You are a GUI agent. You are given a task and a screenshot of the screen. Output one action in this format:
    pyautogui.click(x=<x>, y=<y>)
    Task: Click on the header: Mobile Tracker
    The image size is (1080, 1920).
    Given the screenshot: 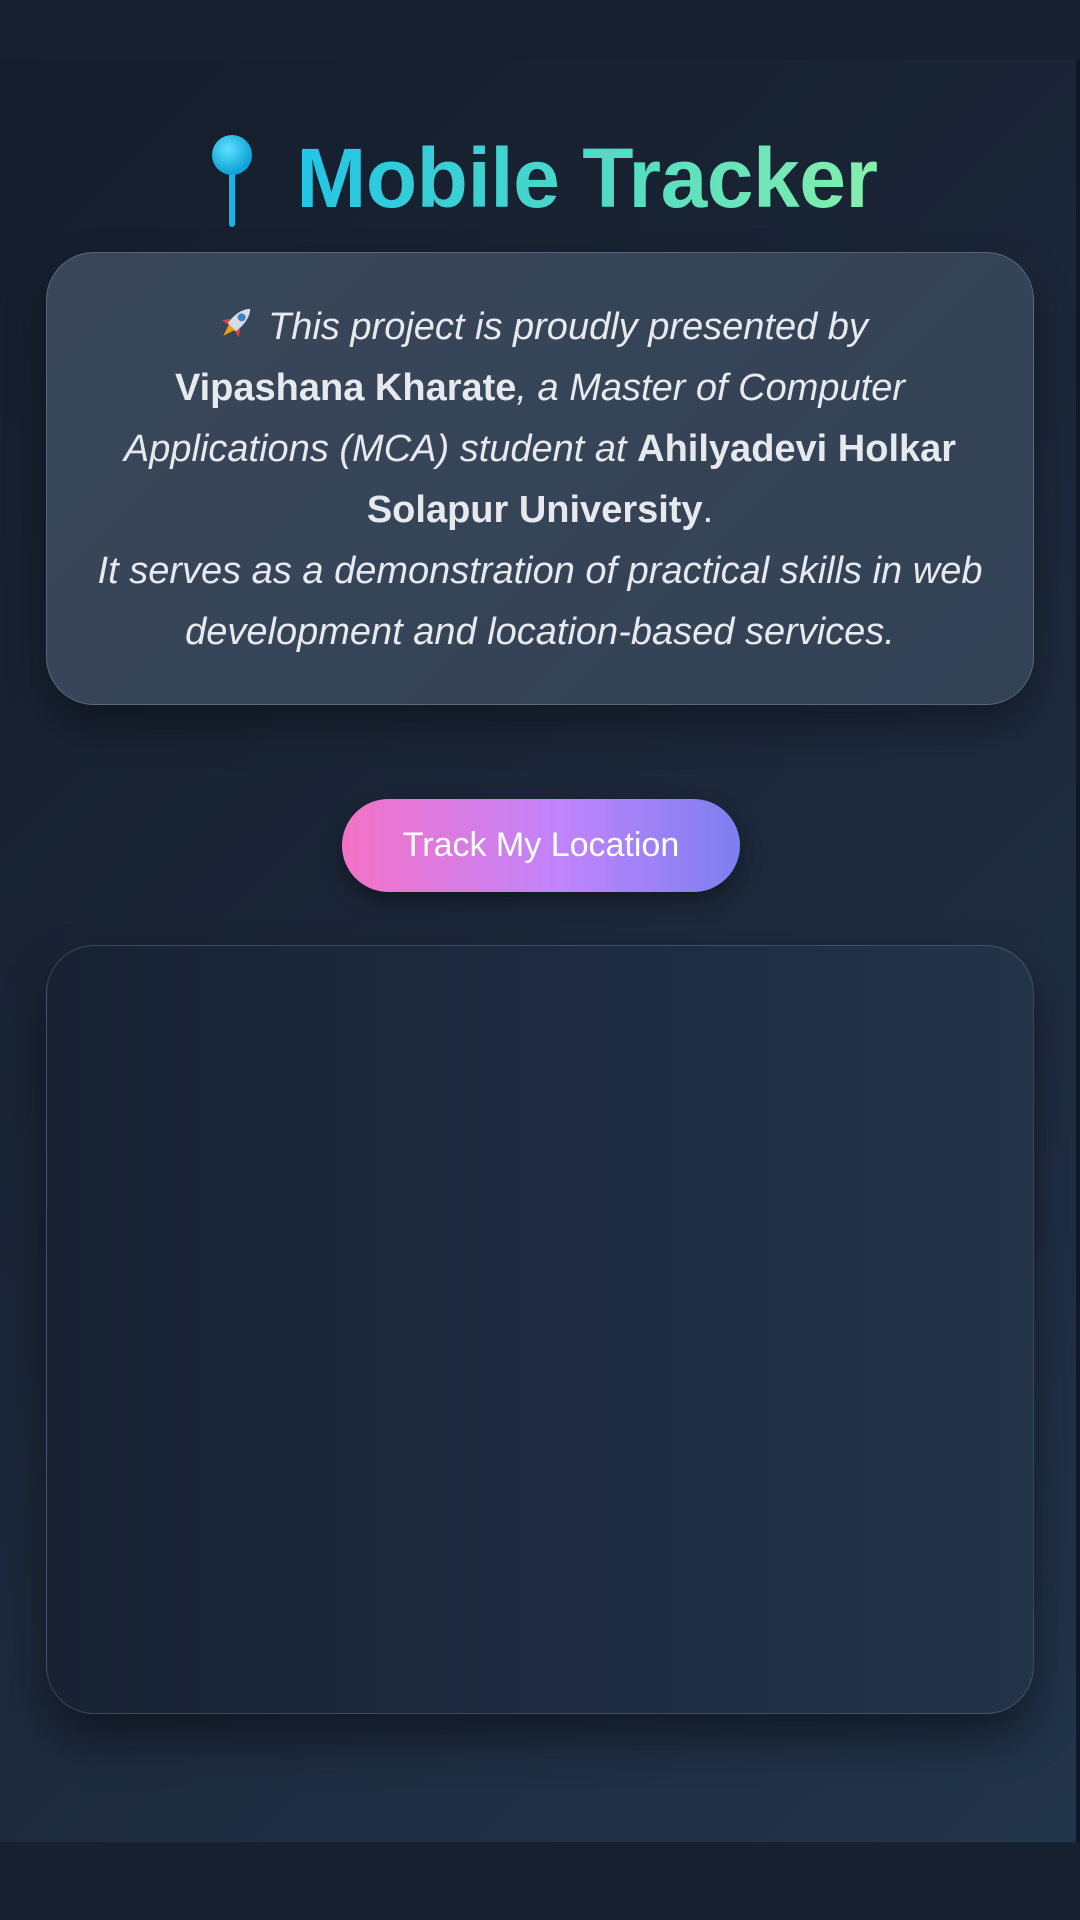 What is the action you would take?
    pyautogui.click(x=540, y=178)
    